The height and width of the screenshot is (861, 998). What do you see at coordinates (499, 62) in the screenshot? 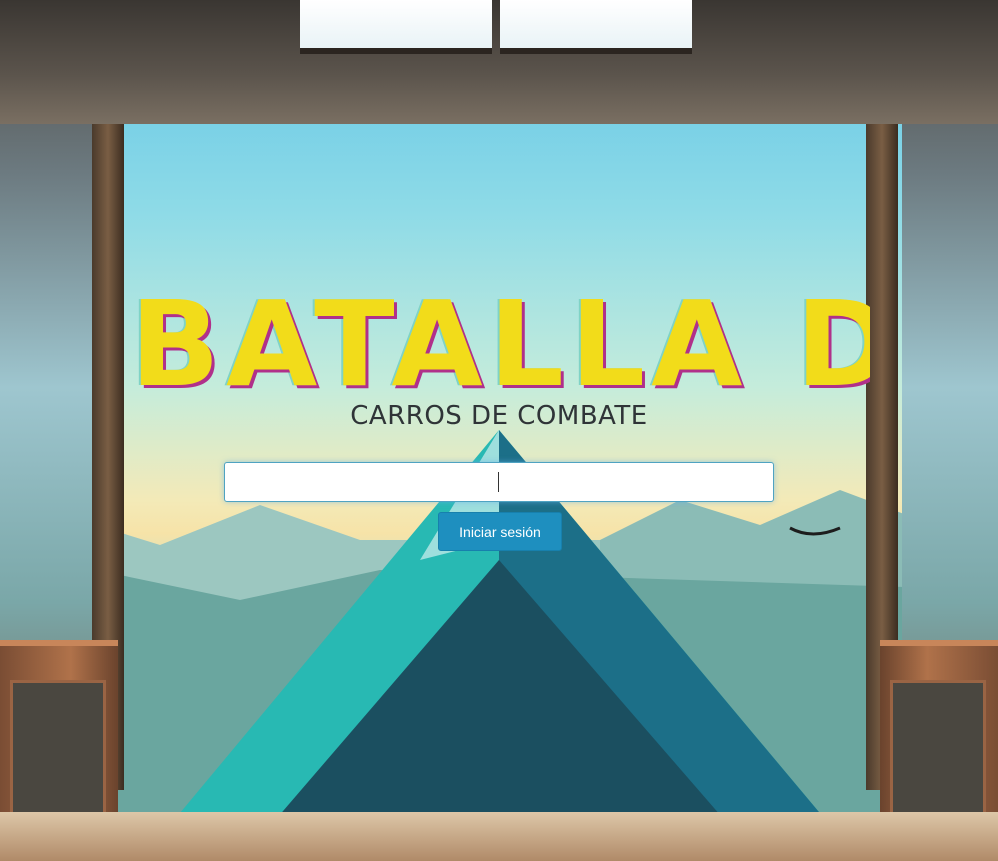
I see `ceiling` at bounding box center [499, 62].